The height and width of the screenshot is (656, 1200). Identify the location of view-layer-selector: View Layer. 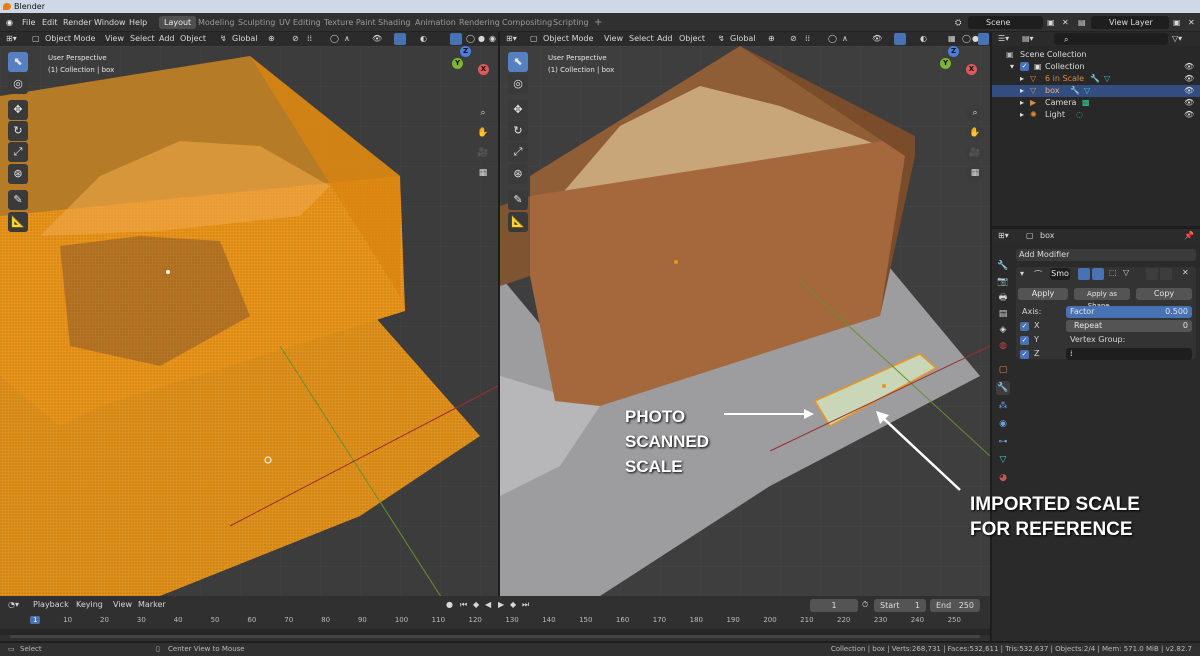
(1130, 22).